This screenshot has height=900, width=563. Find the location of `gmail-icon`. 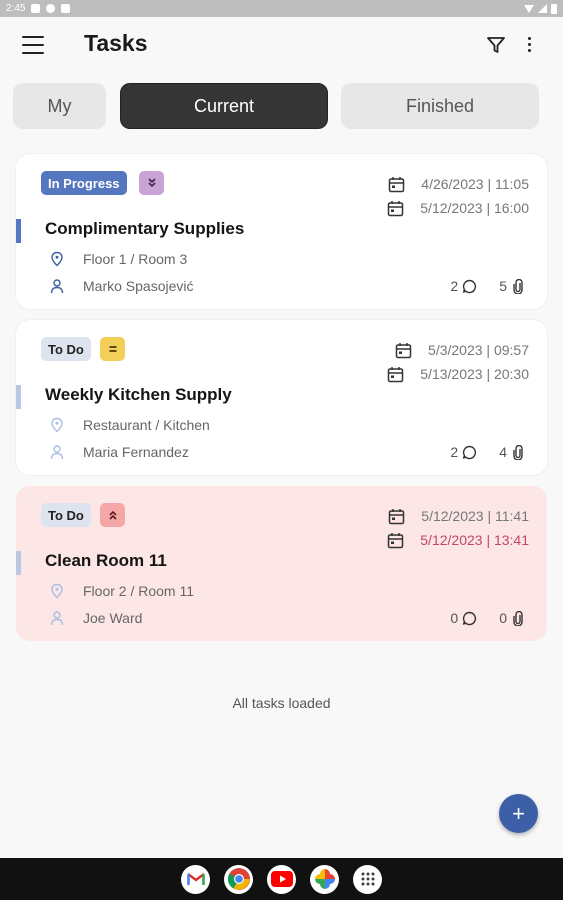

gmail-icon is located at coordinates (195, 879).